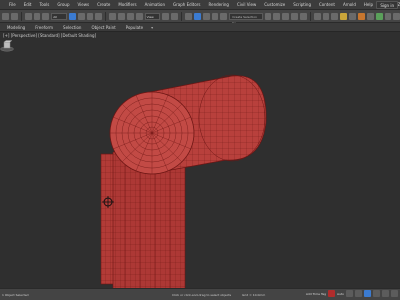 The width and height of the screenshot is (400, 300). Describe the element at coordinates (367, 293) in the screenshot. I see `zoom-extents-icon` at that location.